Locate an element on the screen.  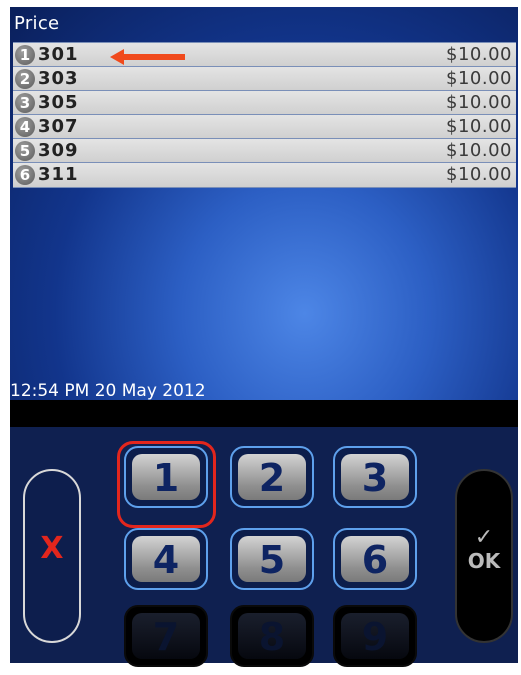
key-1-highlight-box is located at coordinates (166, 484).